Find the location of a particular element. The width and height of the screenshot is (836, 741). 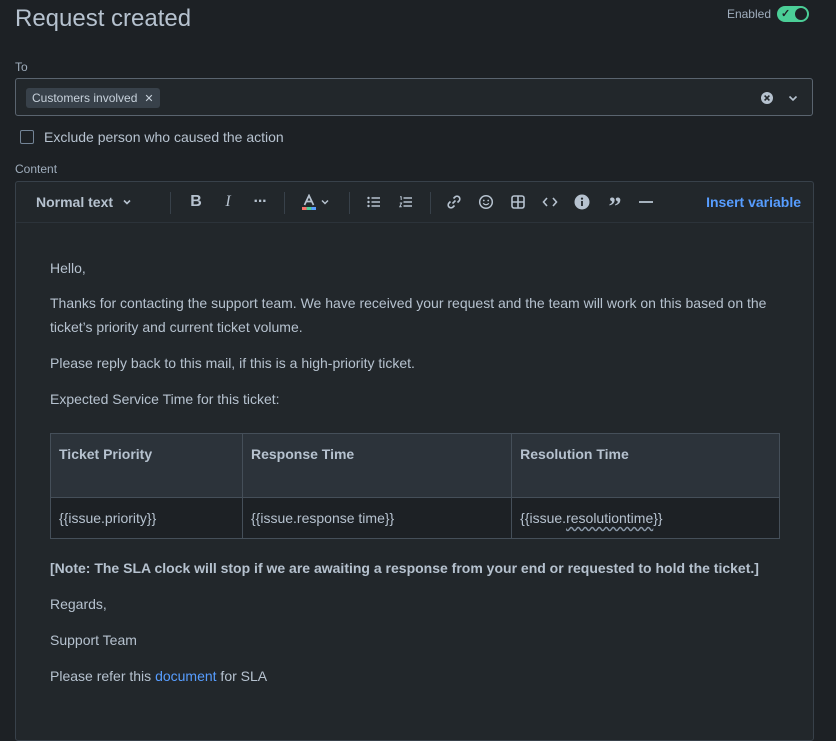

text-color-button is located at coordinates (316, 202).